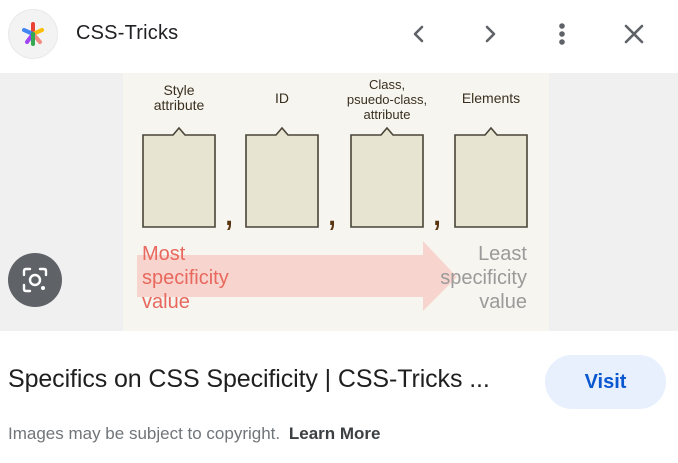 The image size is (678, 463). What do you see at coordinates (178, 90) in the screenshot?
I see `column-label: Style` at bounding box center [178, 90].